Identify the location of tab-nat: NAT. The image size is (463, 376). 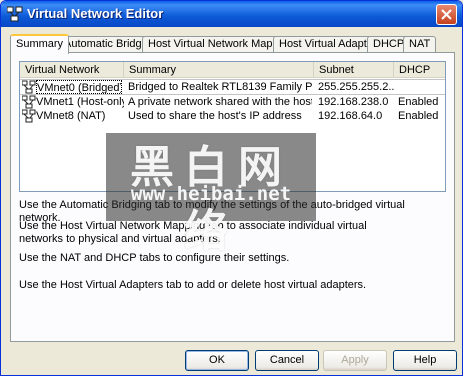
(420, 44).